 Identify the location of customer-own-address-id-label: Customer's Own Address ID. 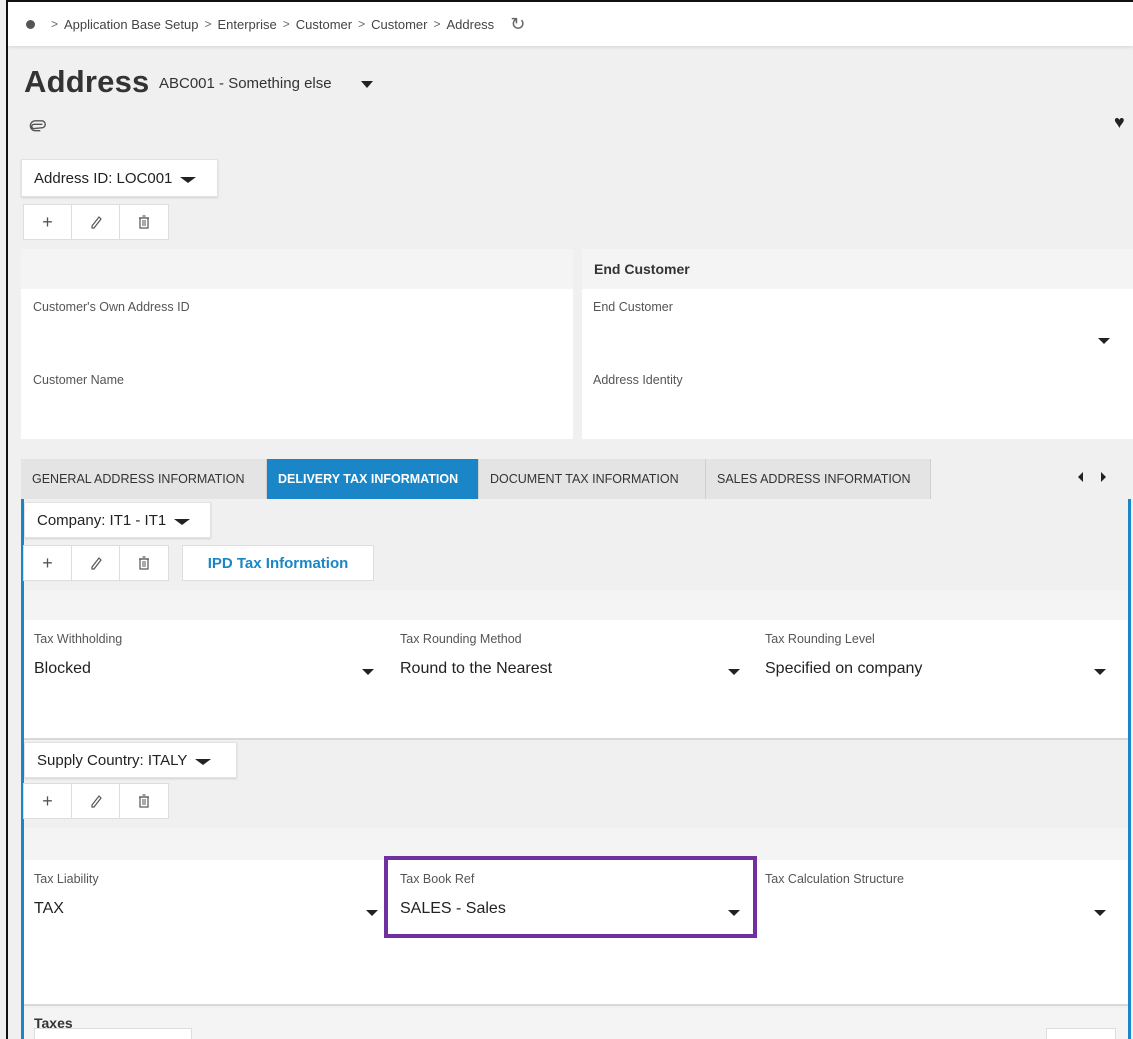
(111, 307).